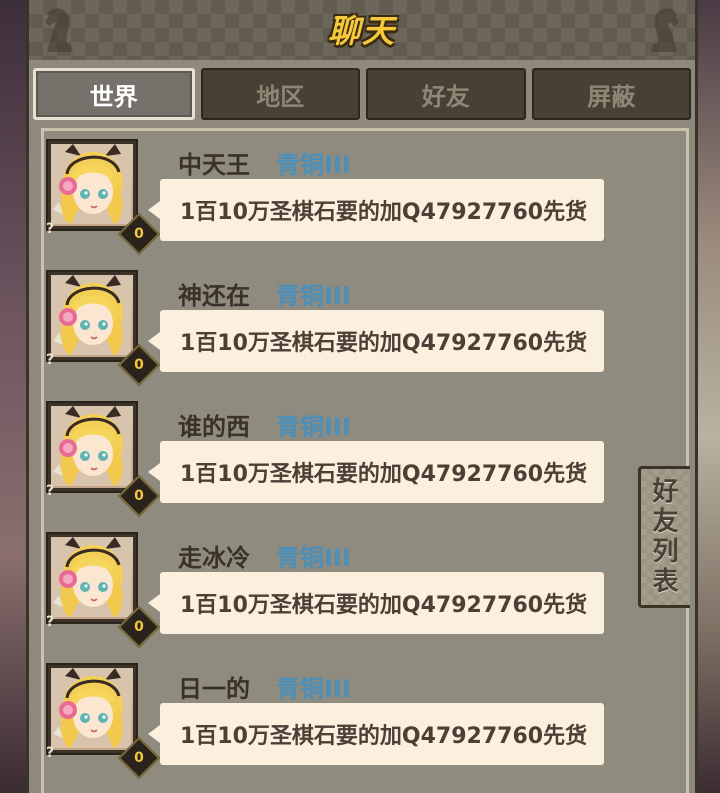  I want to click on chat-message-row: ? 0 中天王 青铜III 1百10万圣棋石要的加Q47927760先货, so click(364, 199).